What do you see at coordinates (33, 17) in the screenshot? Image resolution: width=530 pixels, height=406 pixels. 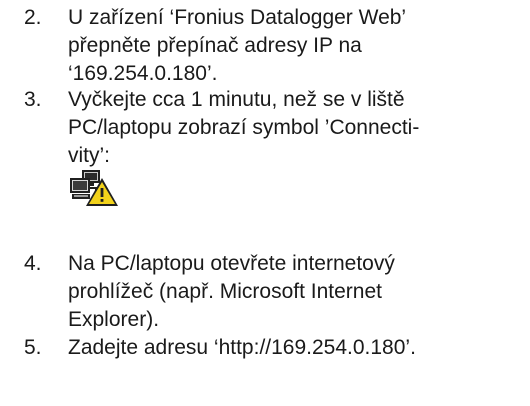 I see `step-2-number: 2.` at bounding box center [33, 17].